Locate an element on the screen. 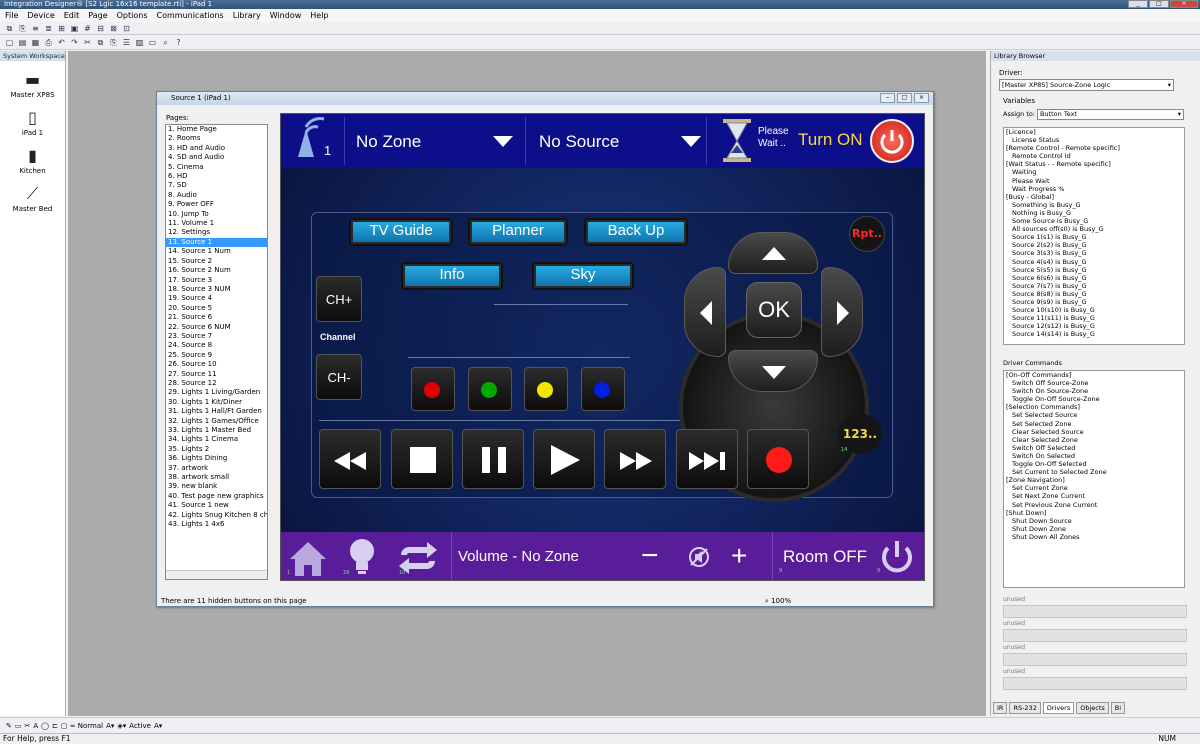  list-item: Source 1(s1) is Busy_G is located at coordinates (1094, 237).